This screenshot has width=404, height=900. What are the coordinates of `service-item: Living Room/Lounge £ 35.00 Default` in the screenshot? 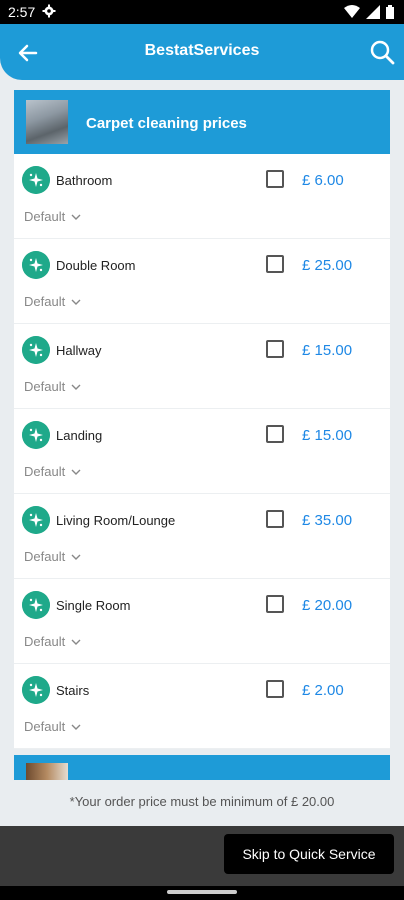 It's located at (202, 536).